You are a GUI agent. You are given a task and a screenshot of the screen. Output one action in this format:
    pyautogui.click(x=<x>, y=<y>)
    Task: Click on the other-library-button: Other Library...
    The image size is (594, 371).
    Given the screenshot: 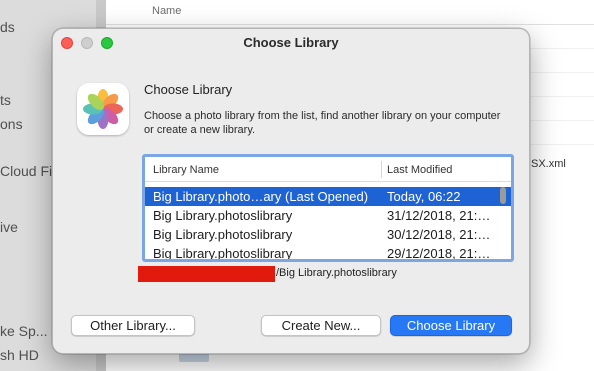 What is the action you would take?
    pyautogui.click(x=133, y=325)
    